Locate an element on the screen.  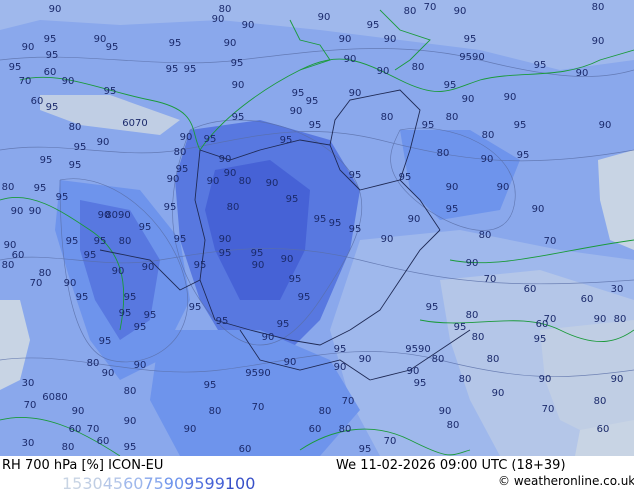
copyright-link: © weatheronline.co.uk is located at coordinates (566, 481).